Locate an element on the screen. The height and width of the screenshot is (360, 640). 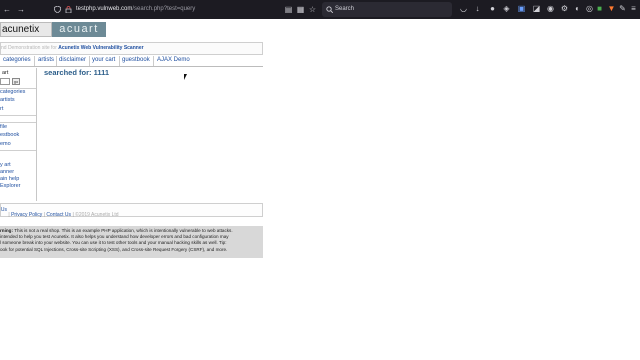
extension-icon: ◐ is located at coordinates (577, 8).